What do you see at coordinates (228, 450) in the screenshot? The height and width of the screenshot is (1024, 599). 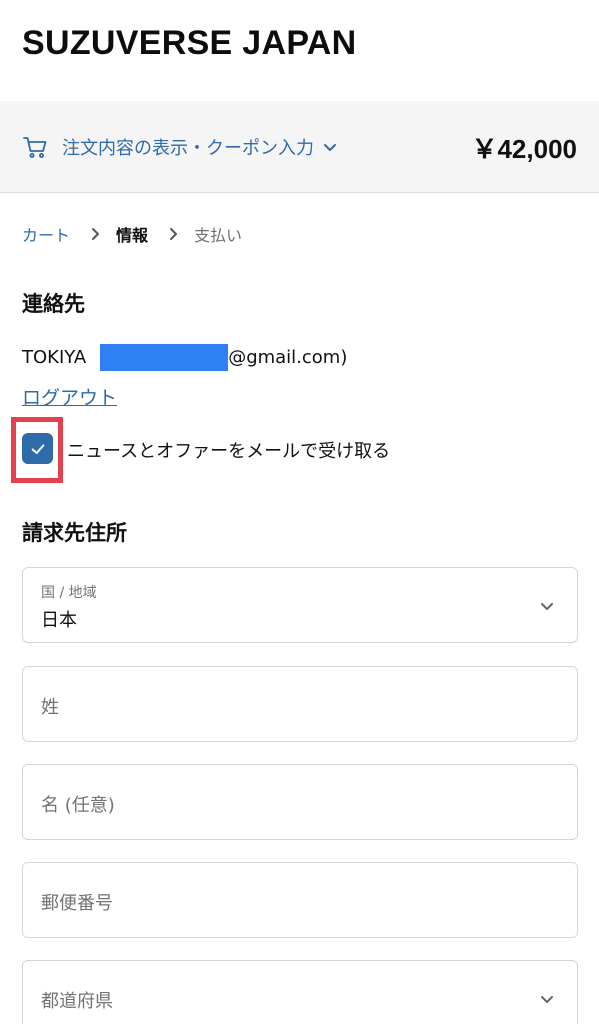 I see `newsletter-label: ニュースとオファーをメールで受け取る` at bounding box center [228, 450].